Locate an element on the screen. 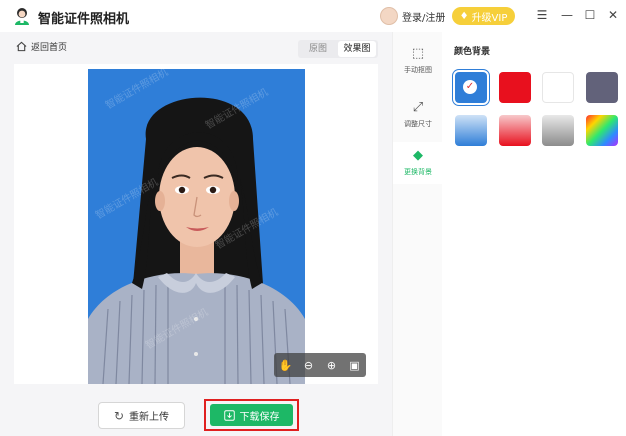 Image resolution: width=626 pixels, height=436 pixels. tool-resize: ⤢ 调整尺寸 is located at coordinates (418, 115).